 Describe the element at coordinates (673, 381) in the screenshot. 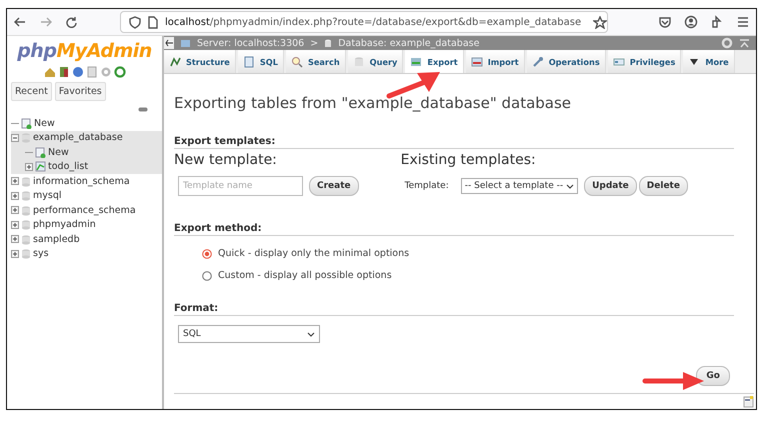

I see `annotation-arrow` at that location.